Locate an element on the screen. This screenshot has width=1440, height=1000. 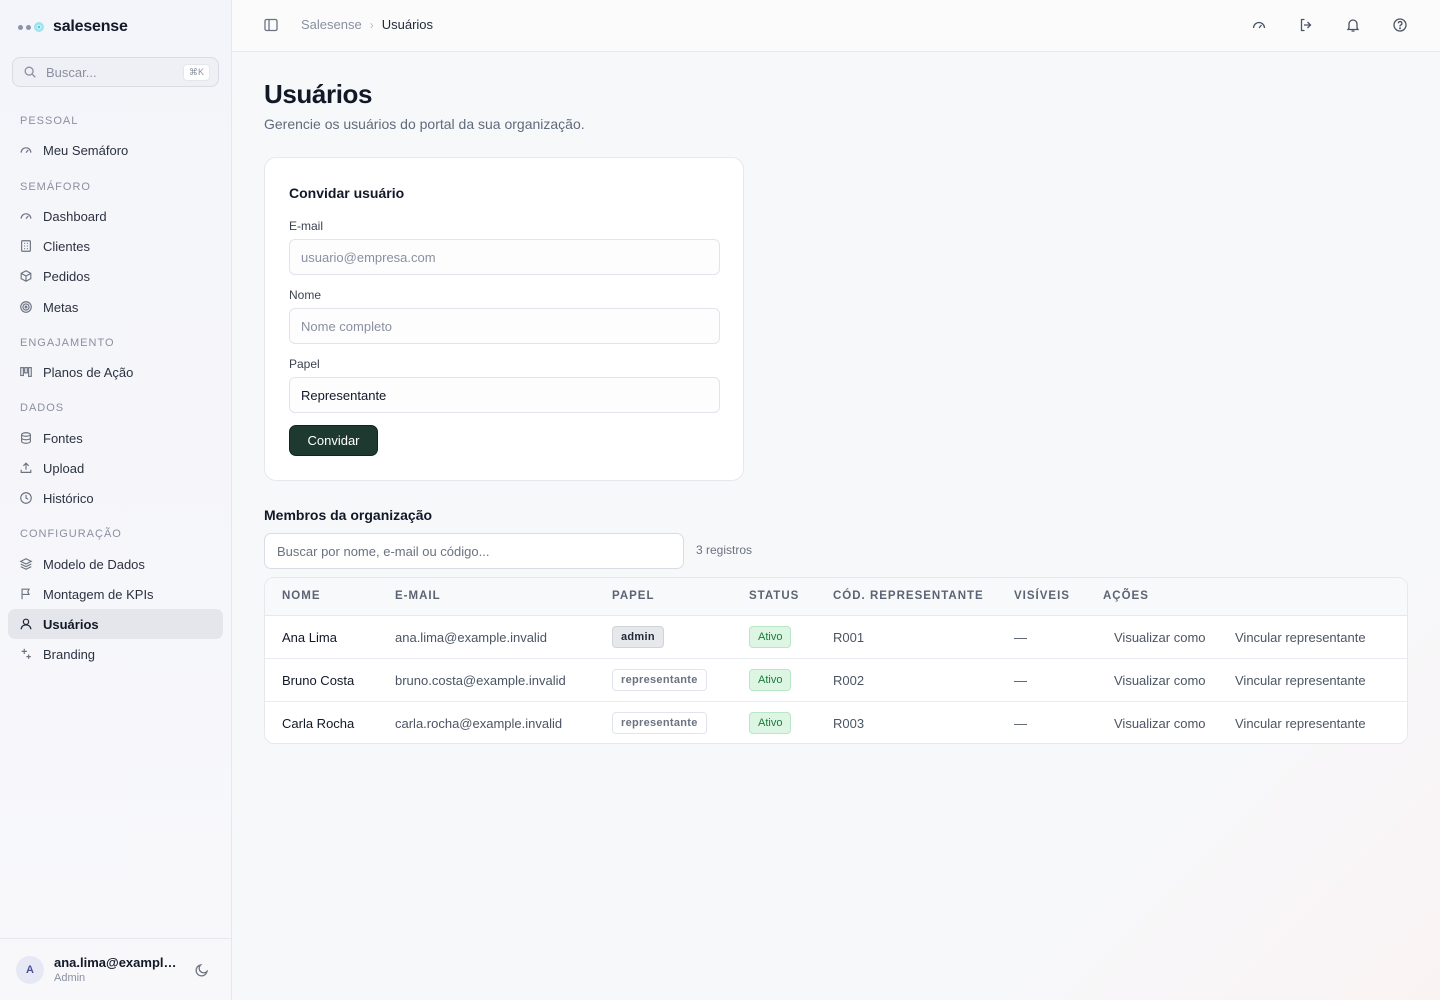
sidebar-item-upload: Upload is located at coordinates (115, 468).